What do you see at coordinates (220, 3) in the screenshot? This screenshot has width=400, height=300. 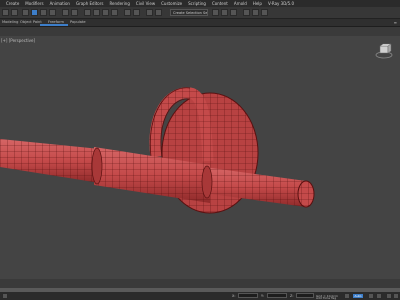 I see `menu-content: Content` at bounding box center [220, 3].